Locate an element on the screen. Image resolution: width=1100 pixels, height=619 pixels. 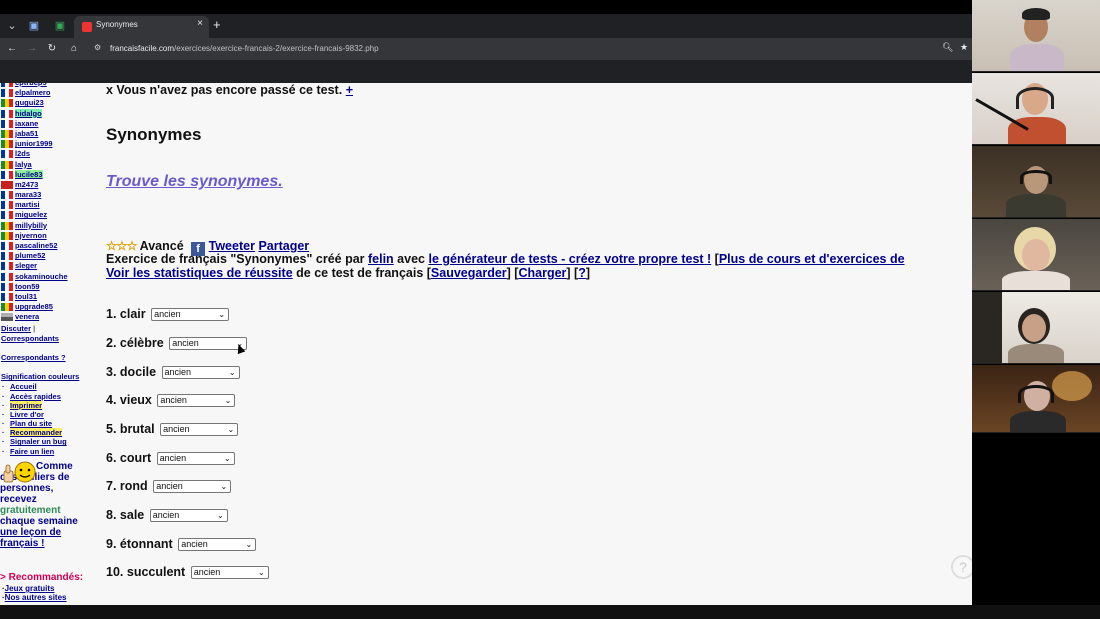
user-link: elpalmero is located at coordinates (32, 92).